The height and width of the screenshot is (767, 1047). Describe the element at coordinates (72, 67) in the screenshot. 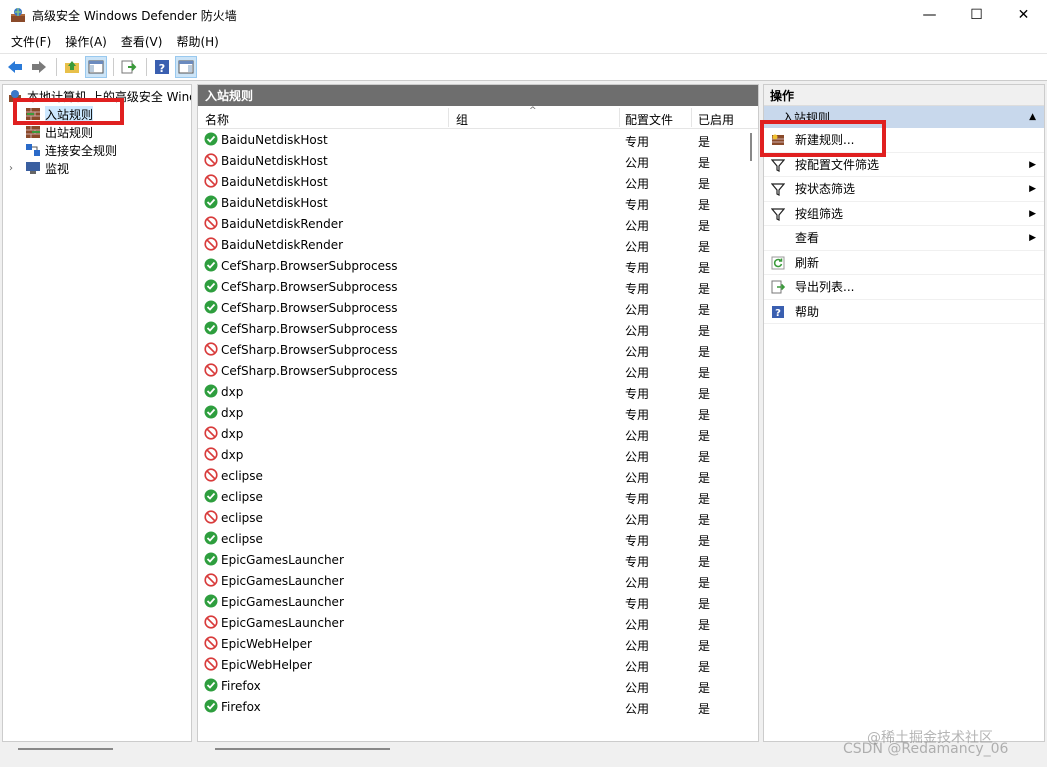

I see `up-folder-icon` at that location.